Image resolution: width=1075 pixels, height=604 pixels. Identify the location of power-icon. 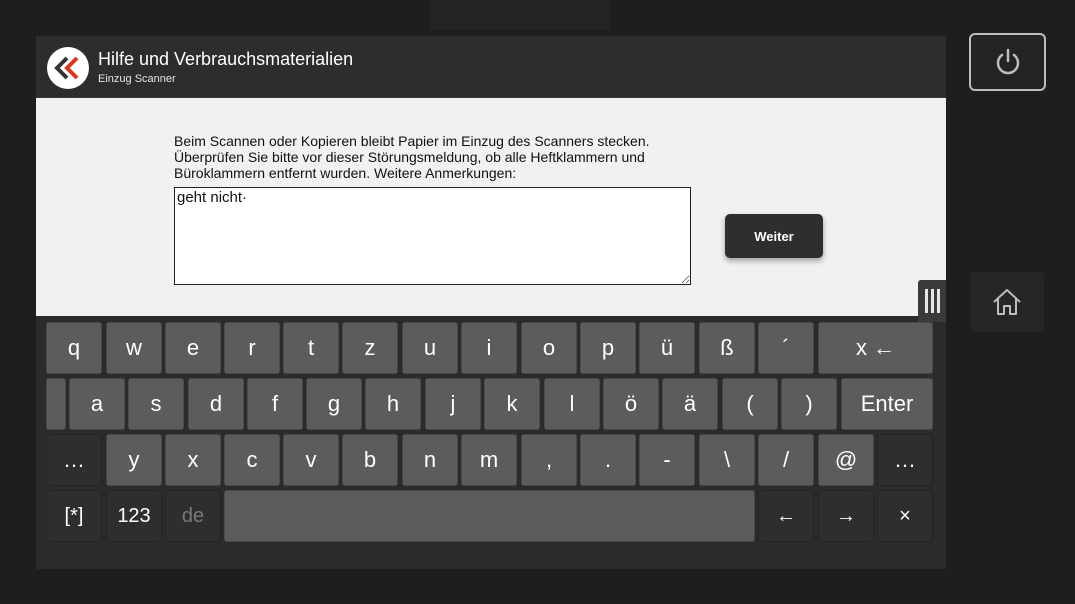
(1007, 61).